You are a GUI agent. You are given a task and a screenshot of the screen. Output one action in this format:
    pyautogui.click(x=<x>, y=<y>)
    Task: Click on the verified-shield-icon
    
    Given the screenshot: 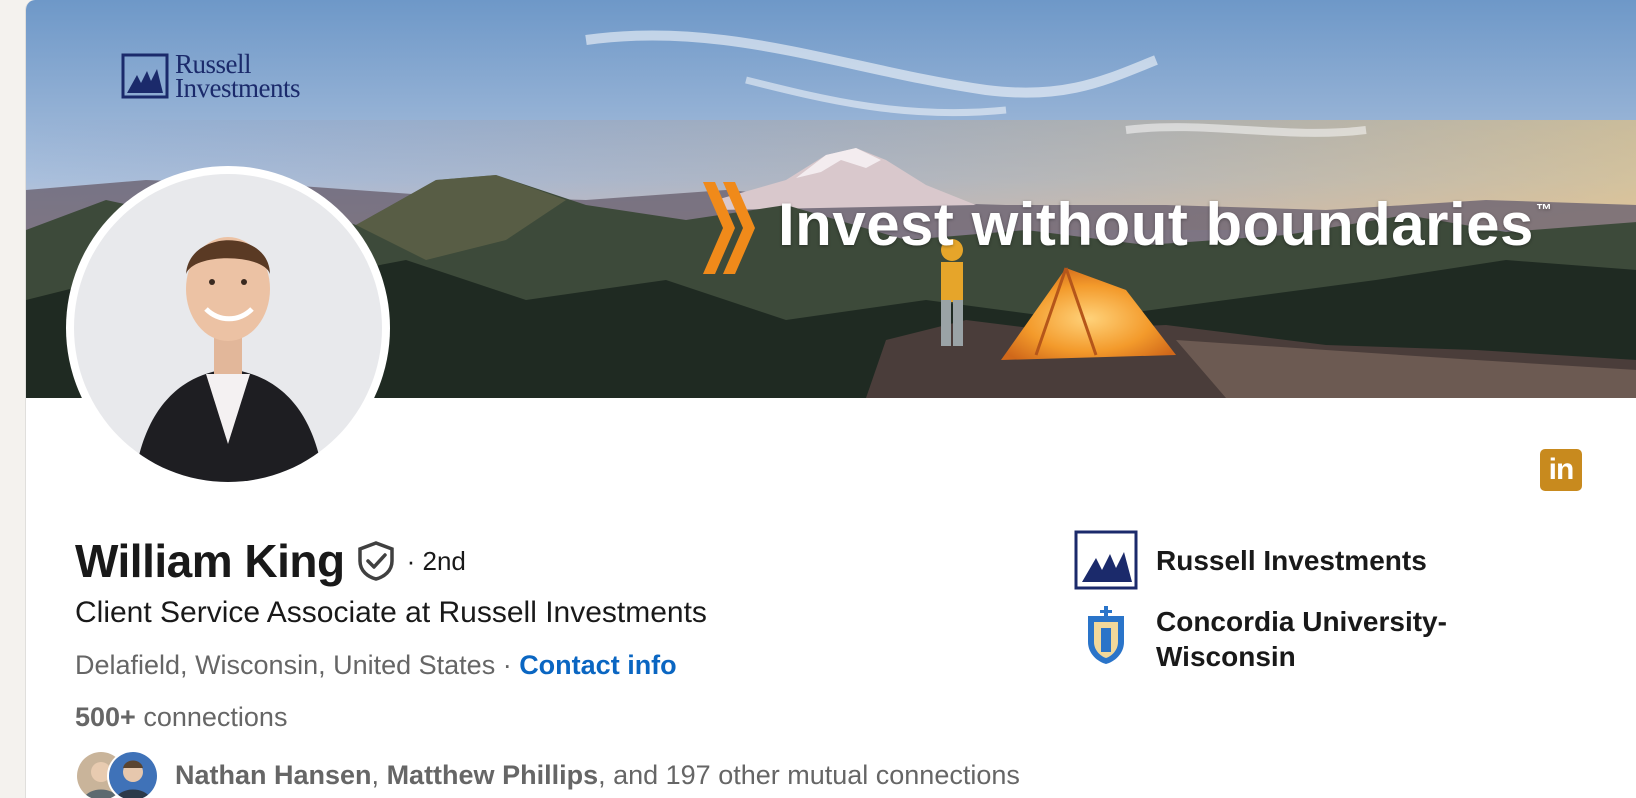 What is the action you would take?
    pyautogui.click(x=376, y=561)
    